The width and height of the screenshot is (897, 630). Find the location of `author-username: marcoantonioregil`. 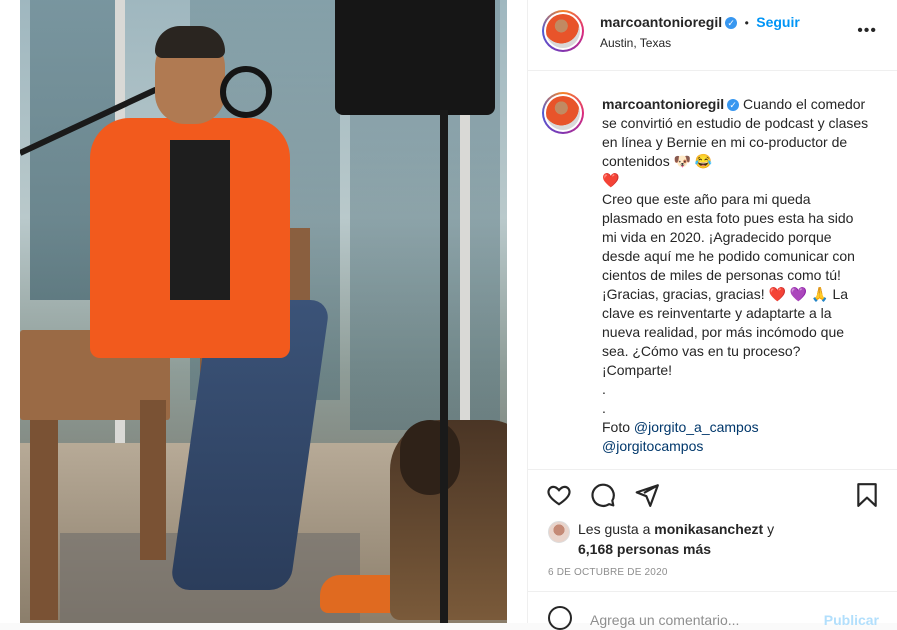

author-username: marcoantonioregil is located at coordinates (661, 22).